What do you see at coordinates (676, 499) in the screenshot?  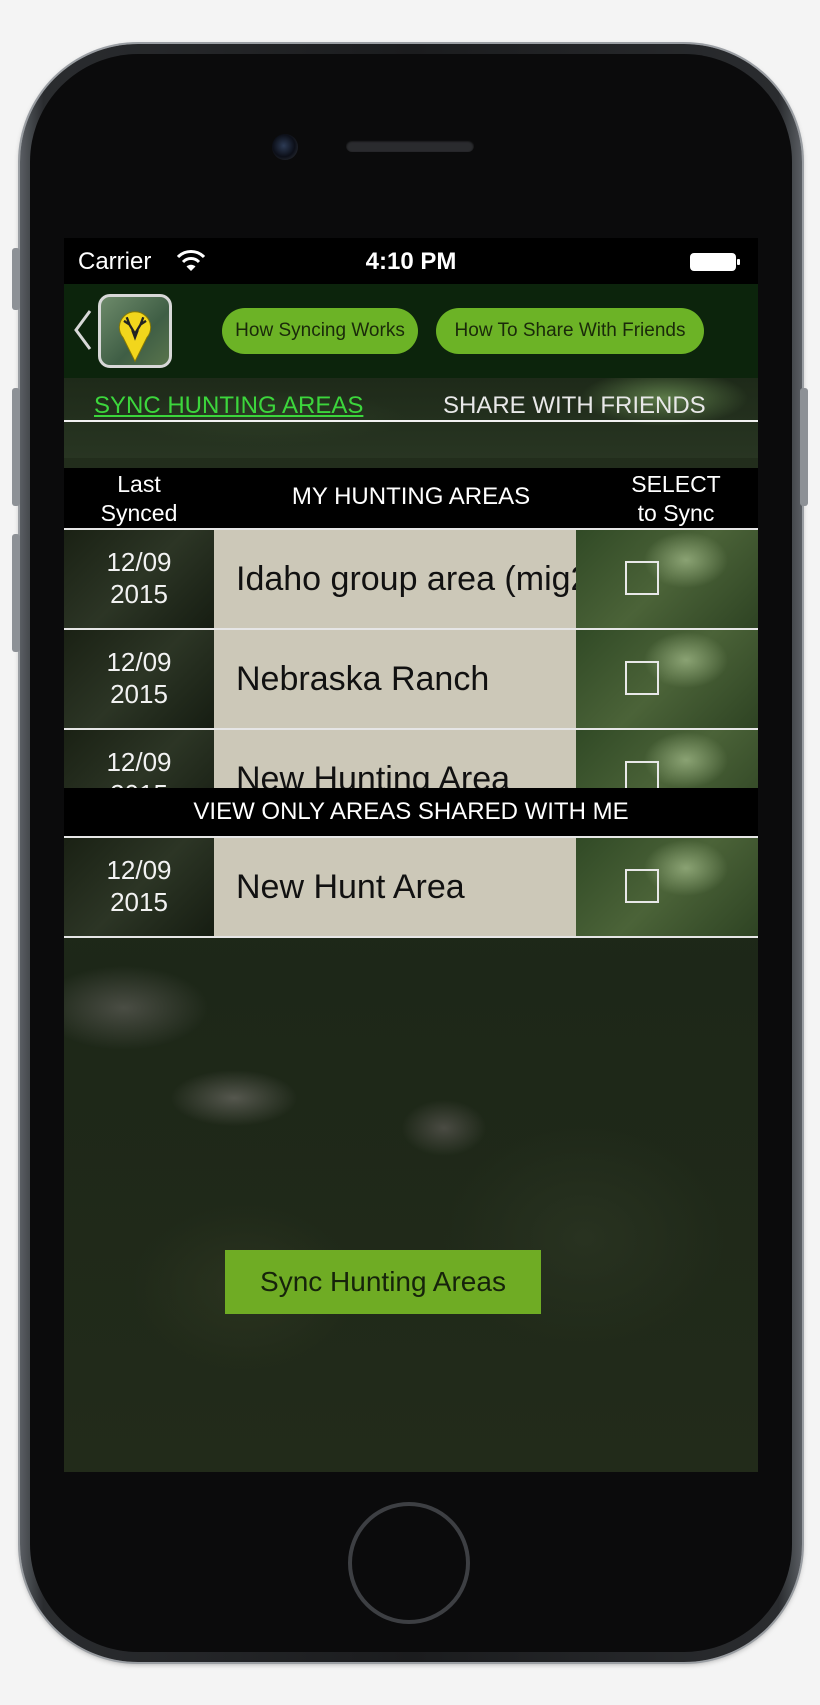 I see `select-to-sync-header: SELECT to Sync` at bounding box center [676, 499].